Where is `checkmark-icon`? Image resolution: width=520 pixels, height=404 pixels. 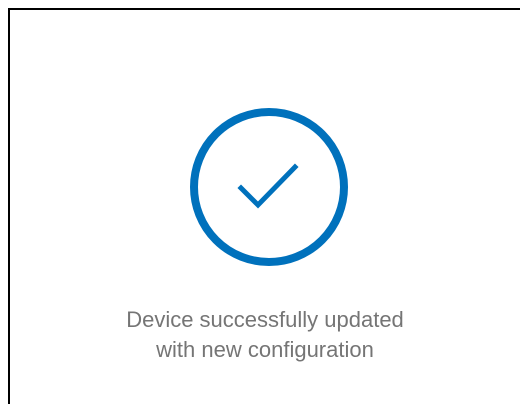
checkmark-icon is located at coordinates (268, 186).